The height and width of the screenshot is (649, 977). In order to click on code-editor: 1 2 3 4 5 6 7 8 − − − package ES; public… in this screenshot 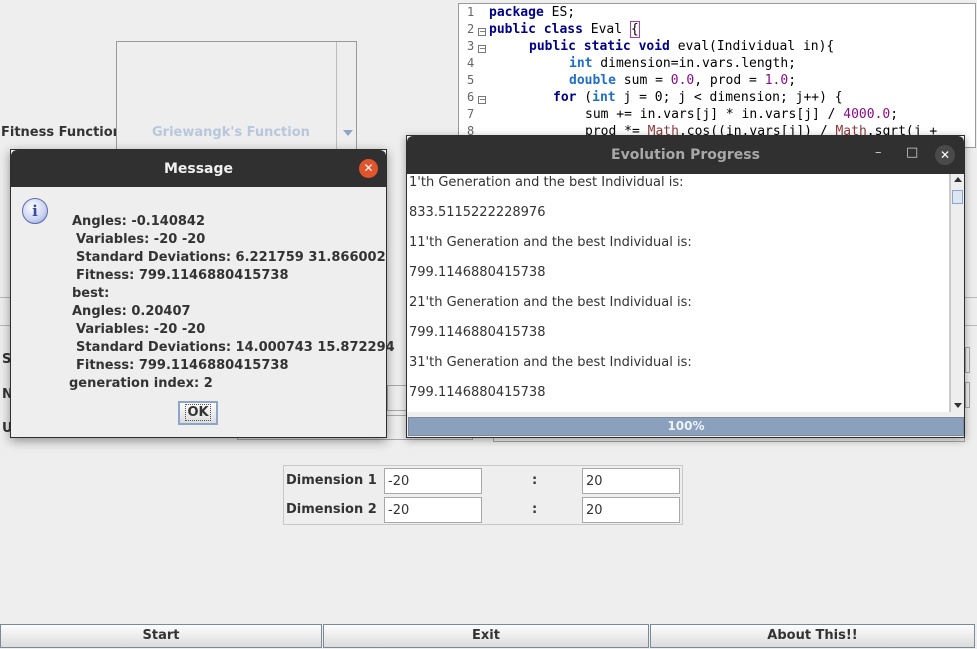, I will do `click(717, 75)`.